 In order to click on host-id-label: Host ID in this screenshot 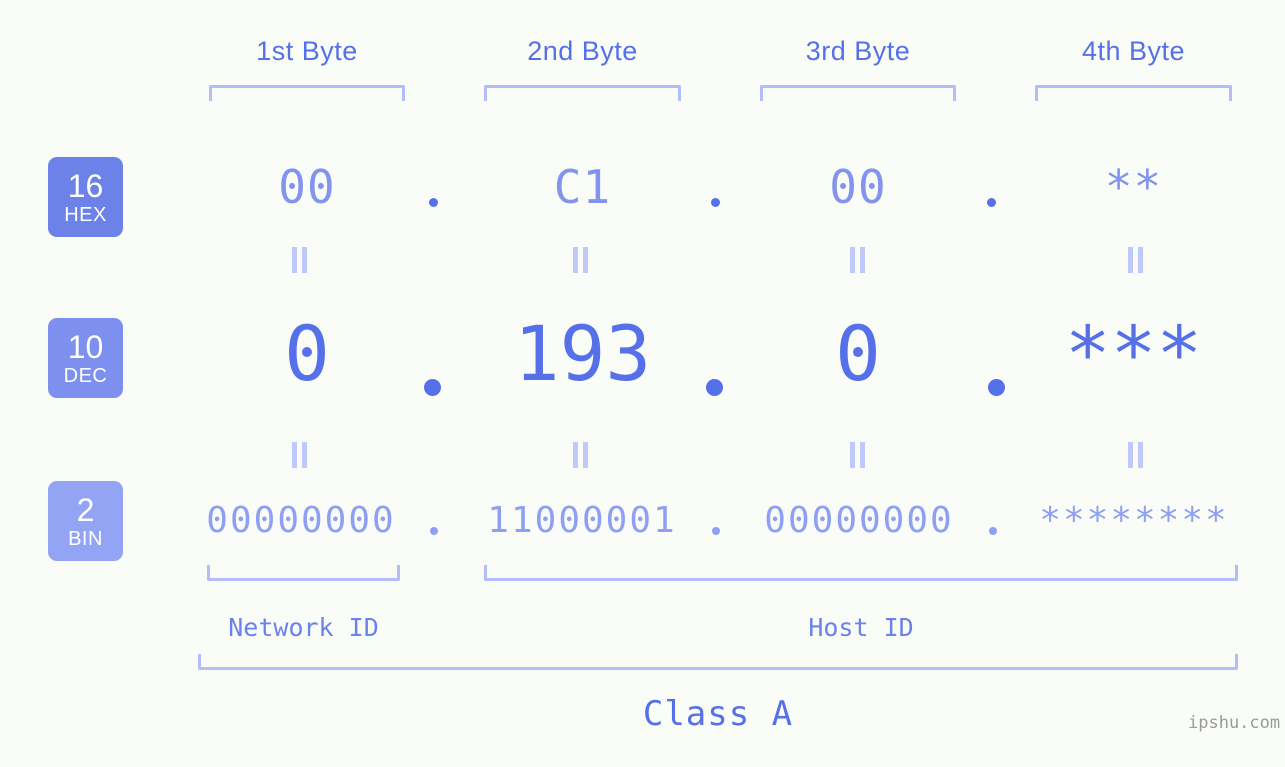, I will do `click(861, 627)`.